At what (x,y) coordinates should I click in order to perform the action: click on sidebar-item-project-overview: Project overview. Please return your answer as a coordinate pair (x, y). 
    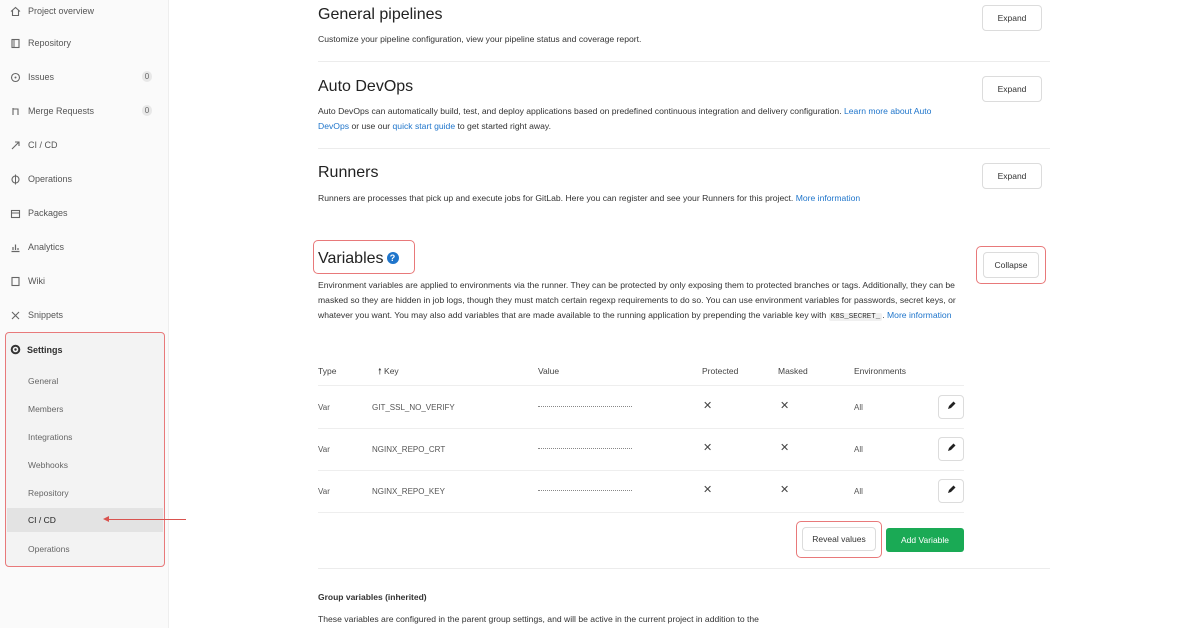
    Looking at the image, I should click on (85, 11).